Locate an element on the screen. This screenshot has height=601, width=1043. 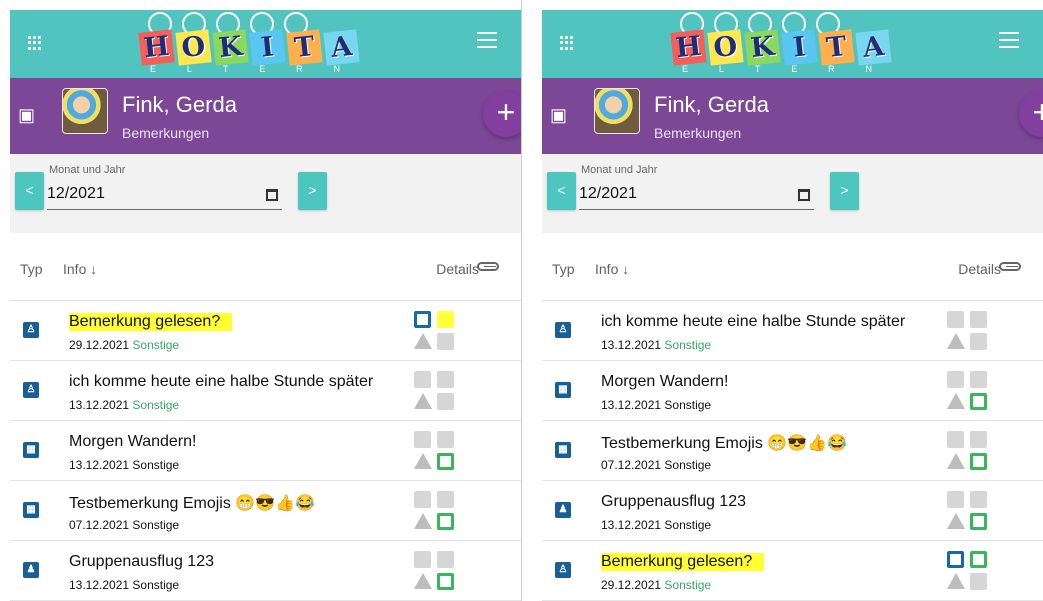
section-title: Bemerkungen is located at coordinates (698, 133).